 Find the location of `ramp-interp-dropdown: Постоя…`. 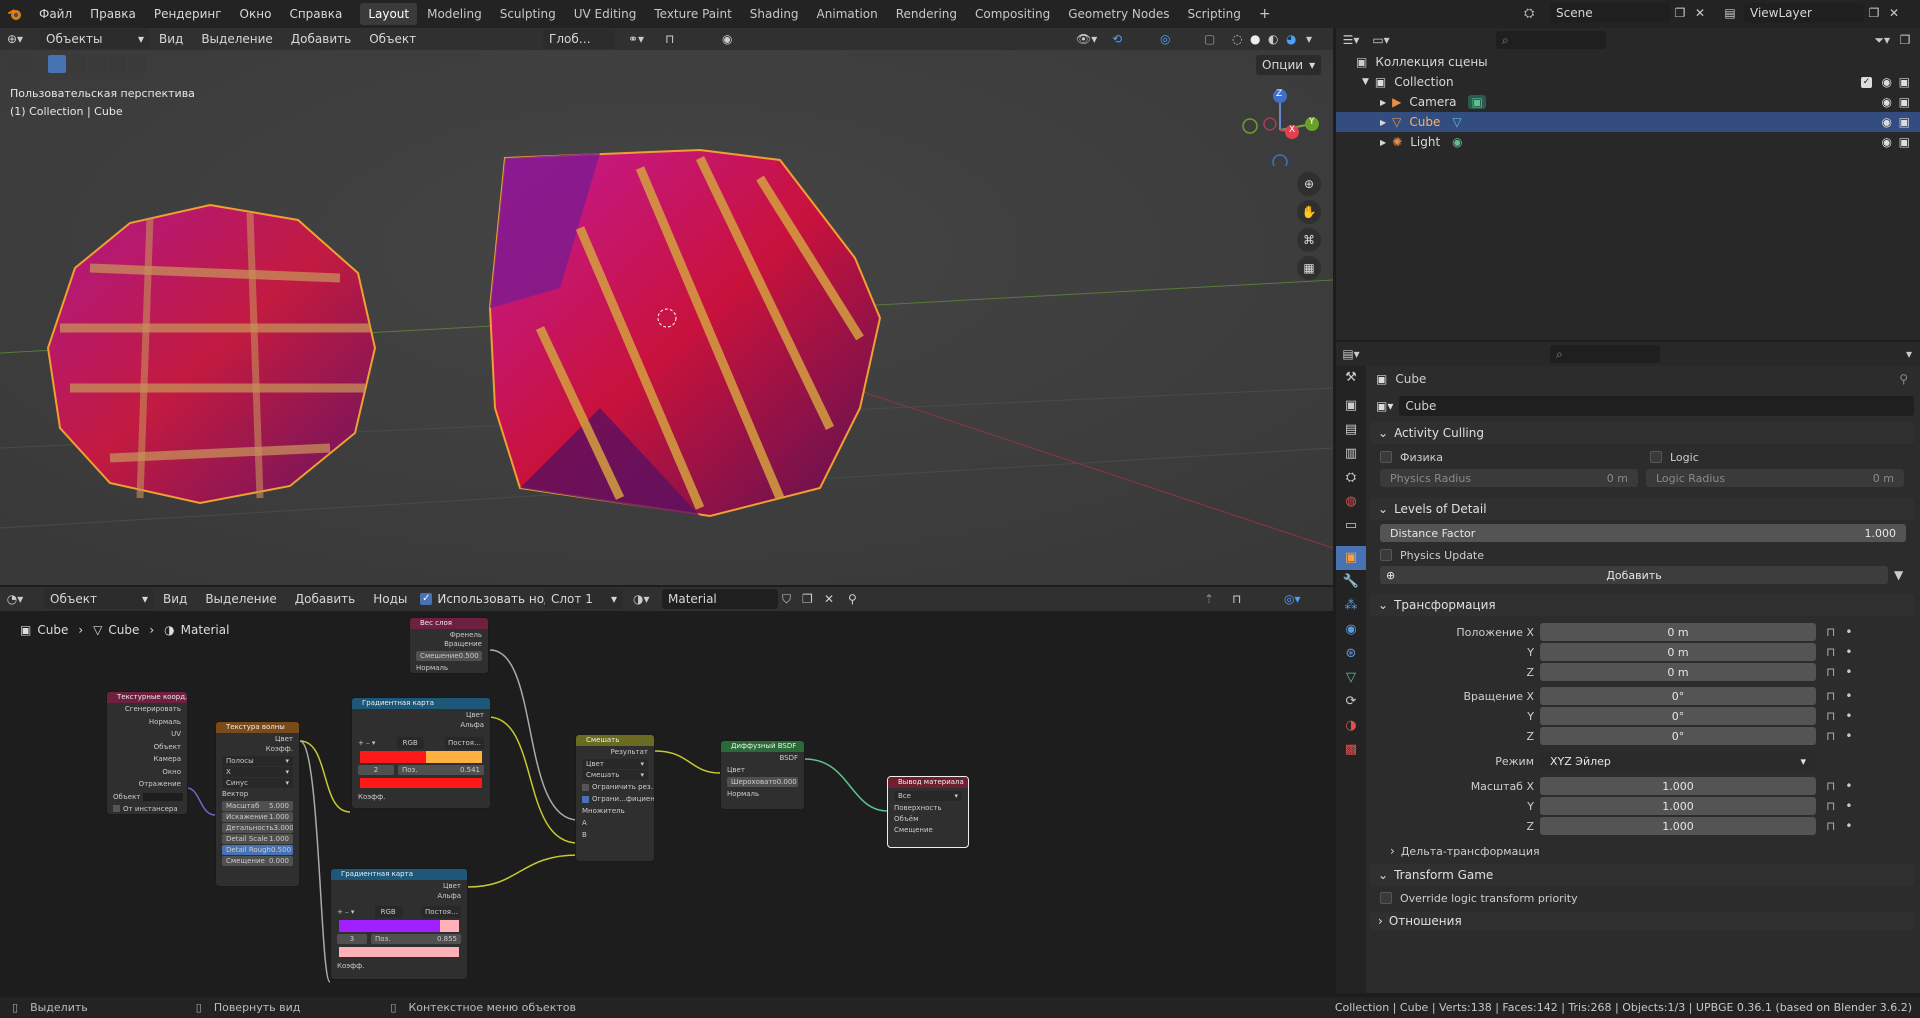

ramp-interp-dropdown: Постоя… is located at coordinates (464, 743).